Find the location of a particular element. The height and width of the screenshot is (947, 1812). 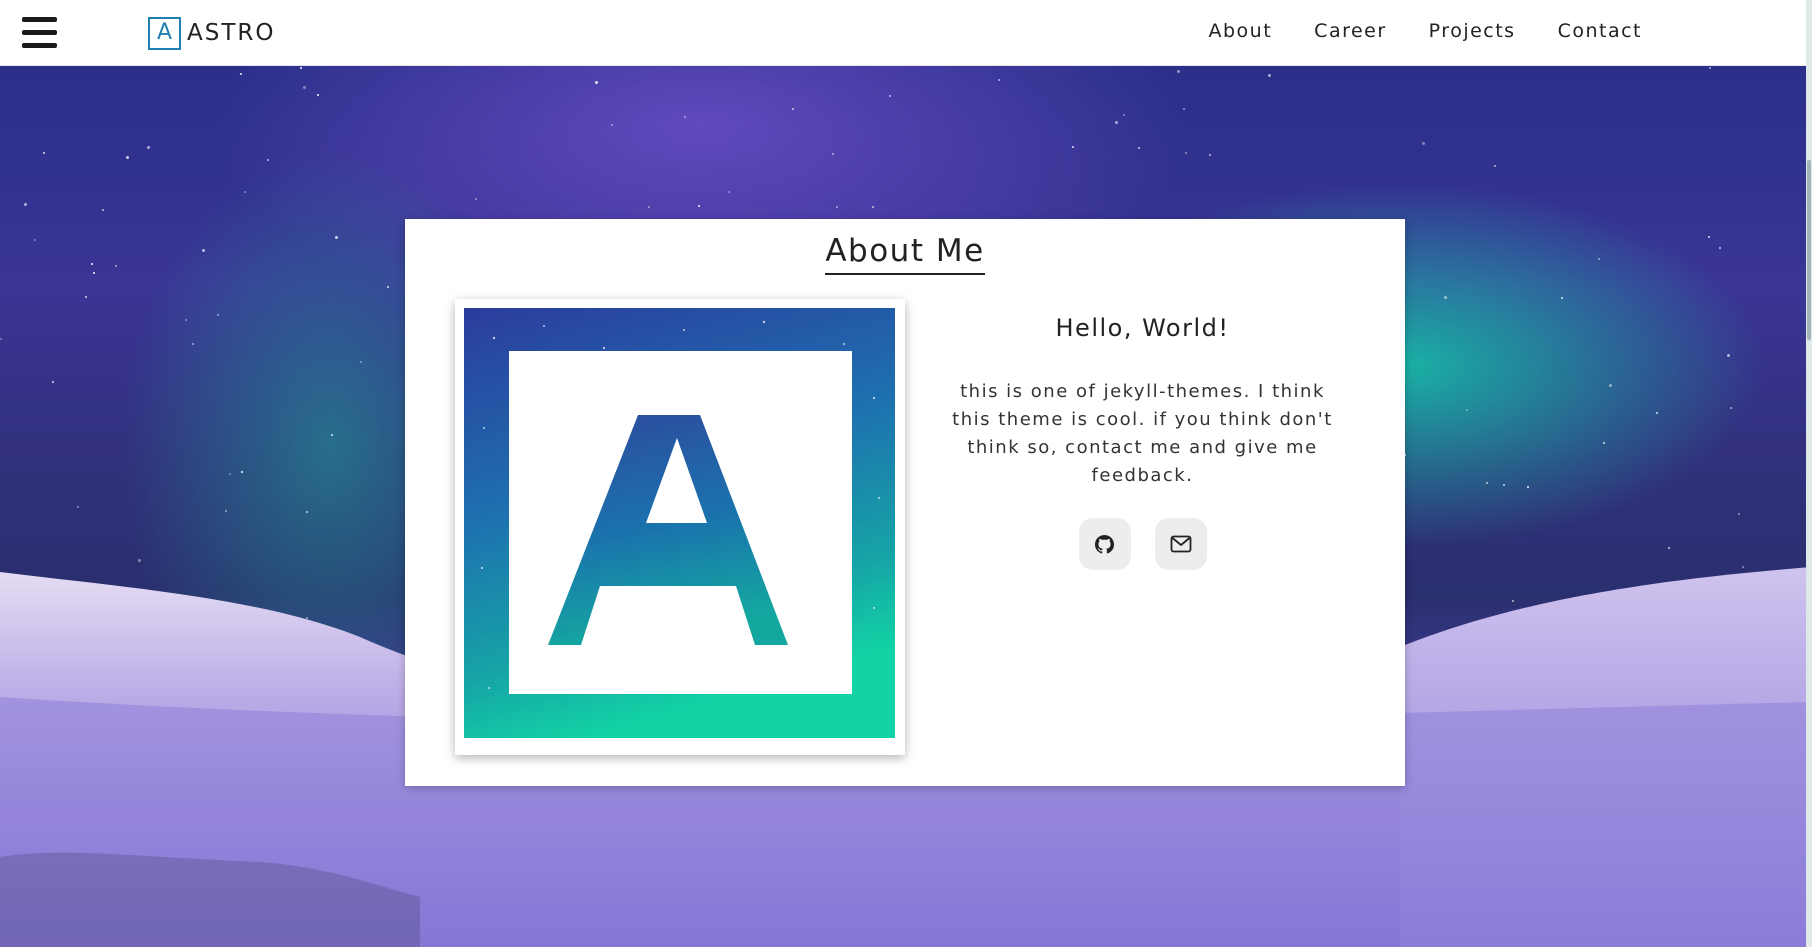

section-title: About Me is located at coordinates (905, 254).